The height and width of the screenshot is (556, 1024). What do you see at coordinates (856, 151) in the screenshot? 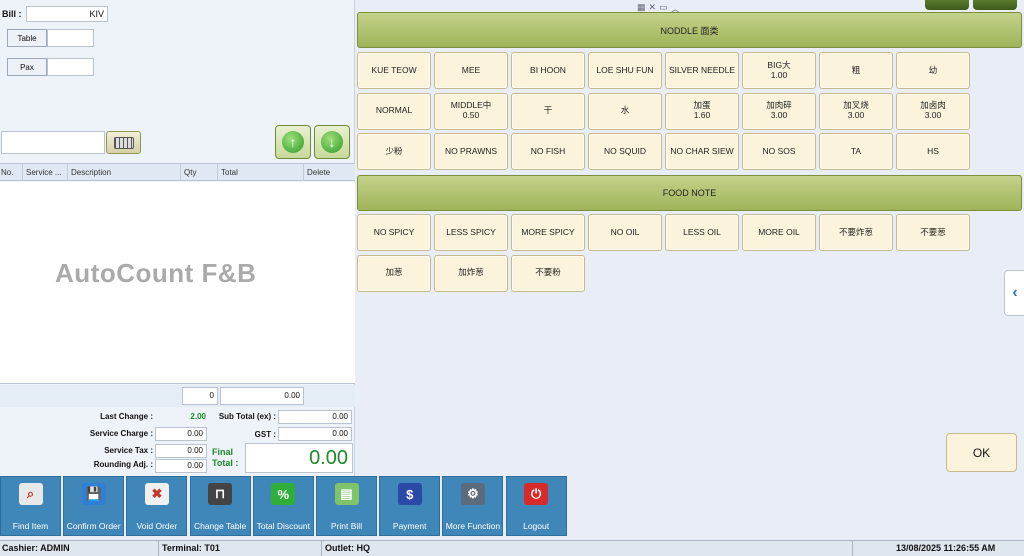
I see `item-button: TA` at bounding box center [856, 151].